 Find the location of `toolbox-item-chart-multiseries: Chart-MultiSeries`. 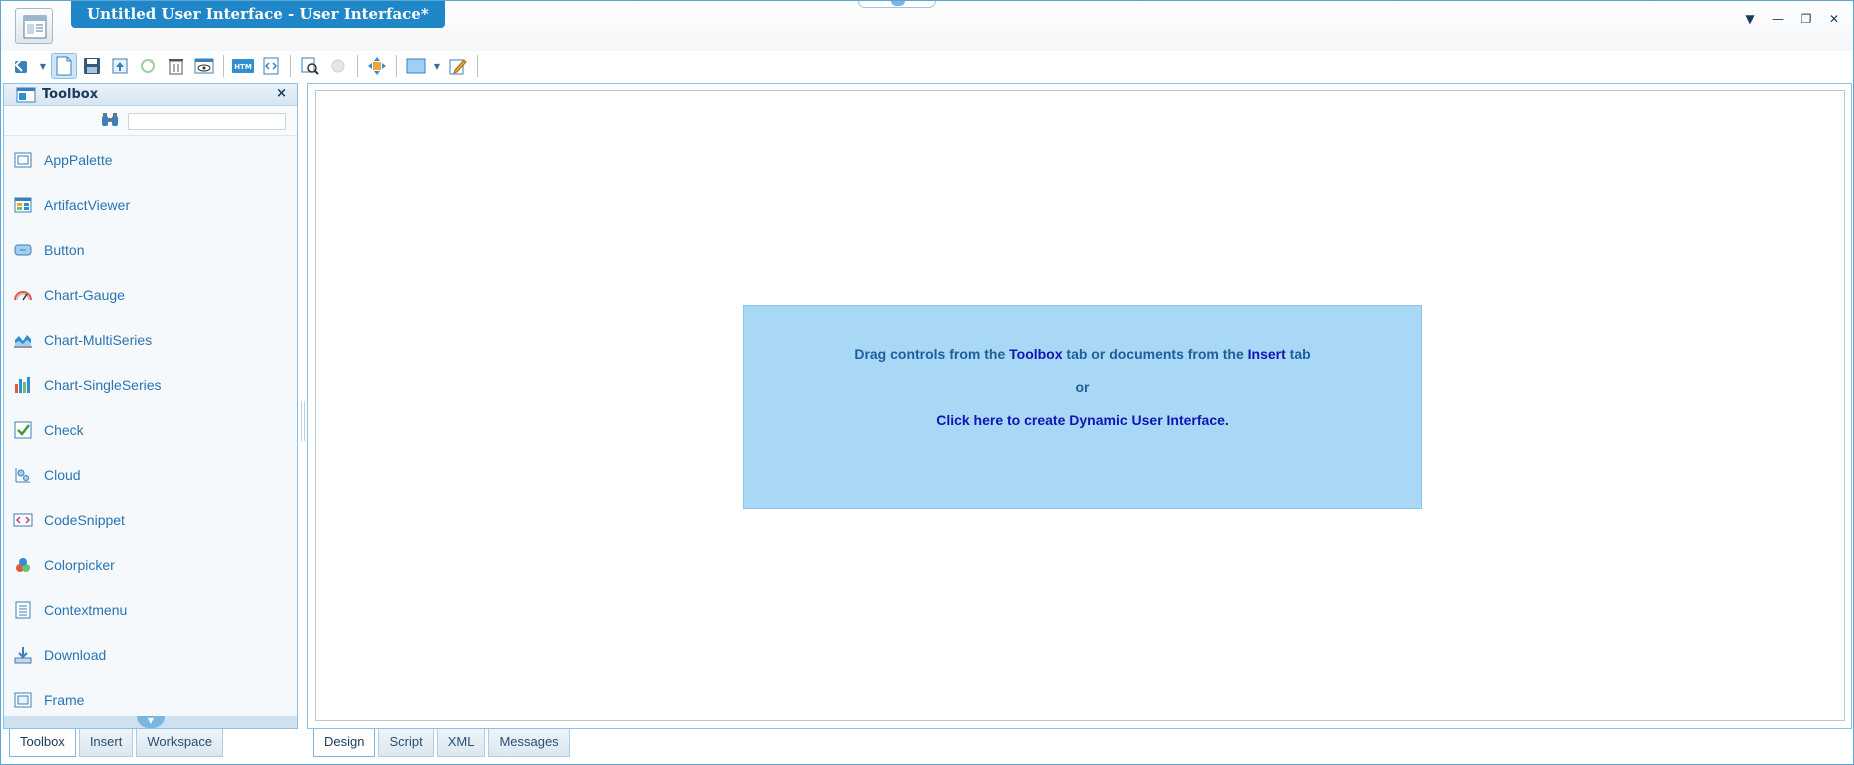

toolbox-item-chart-multiseries: Chart-MultiSeries is located at coordinates (150, 339).